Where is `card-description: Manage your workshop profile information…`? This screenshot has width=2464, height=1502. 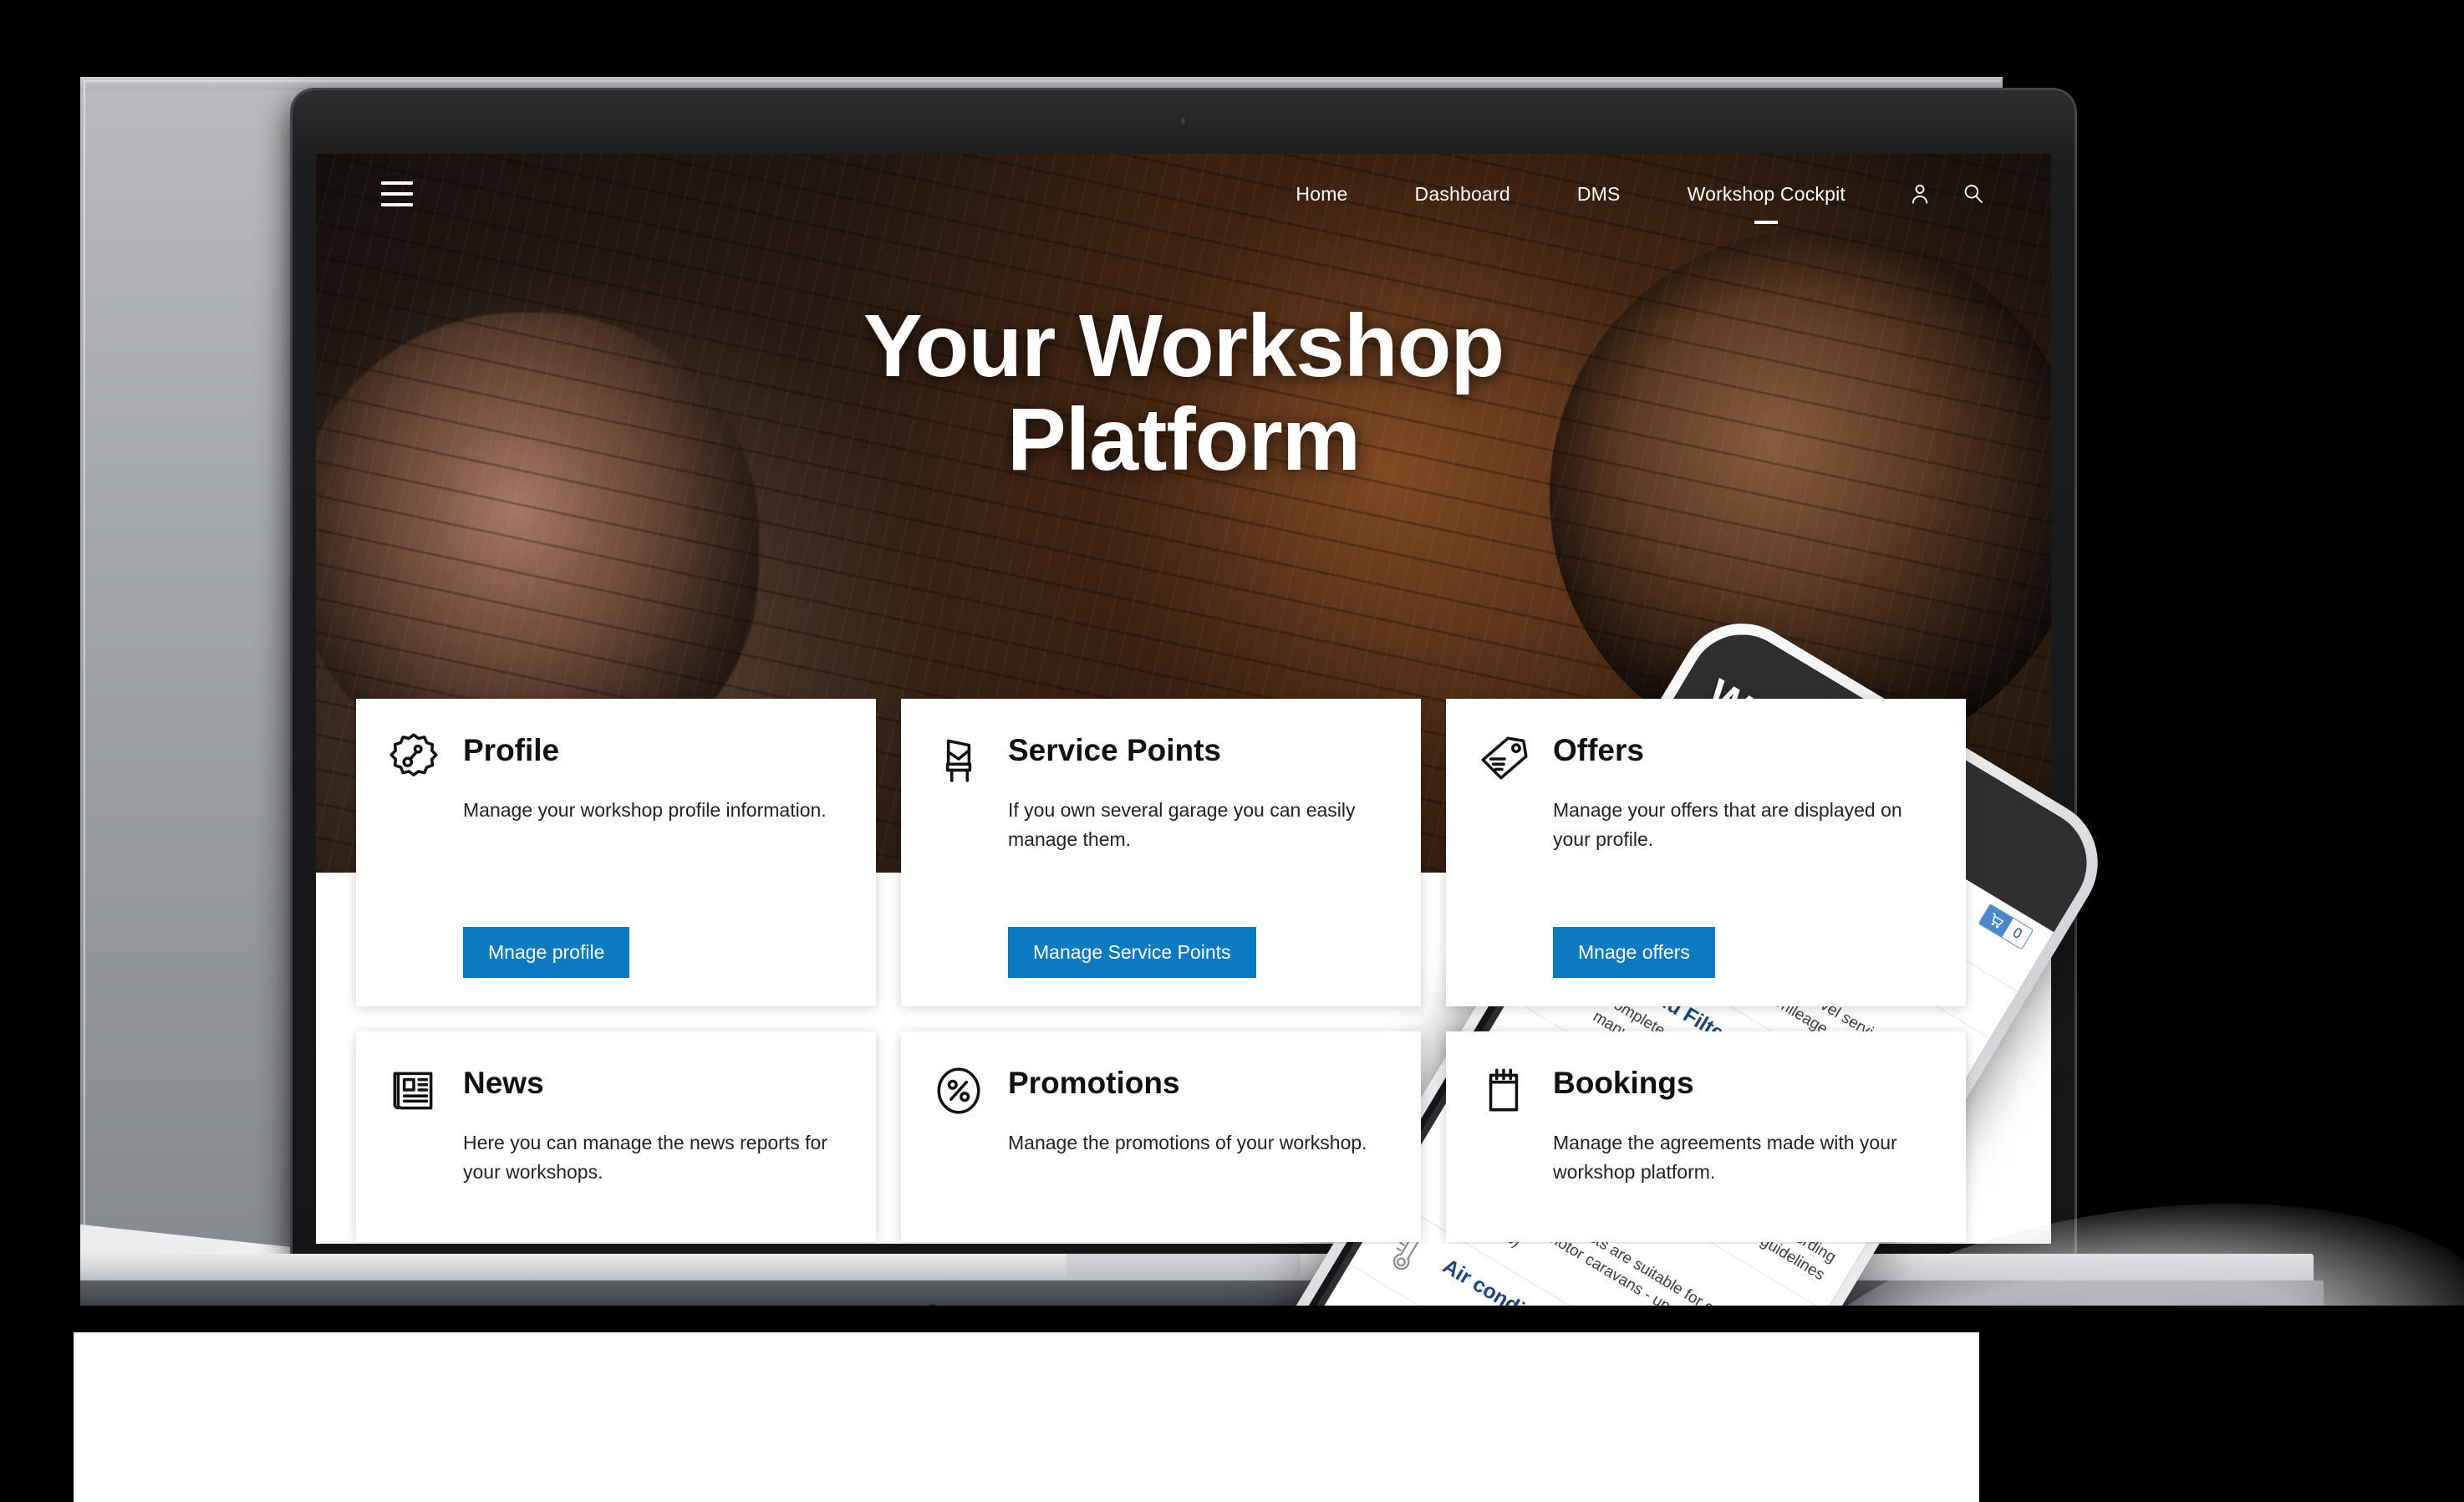 card-description: Manage your workshop profile information… is located at coordinates (645, 810).